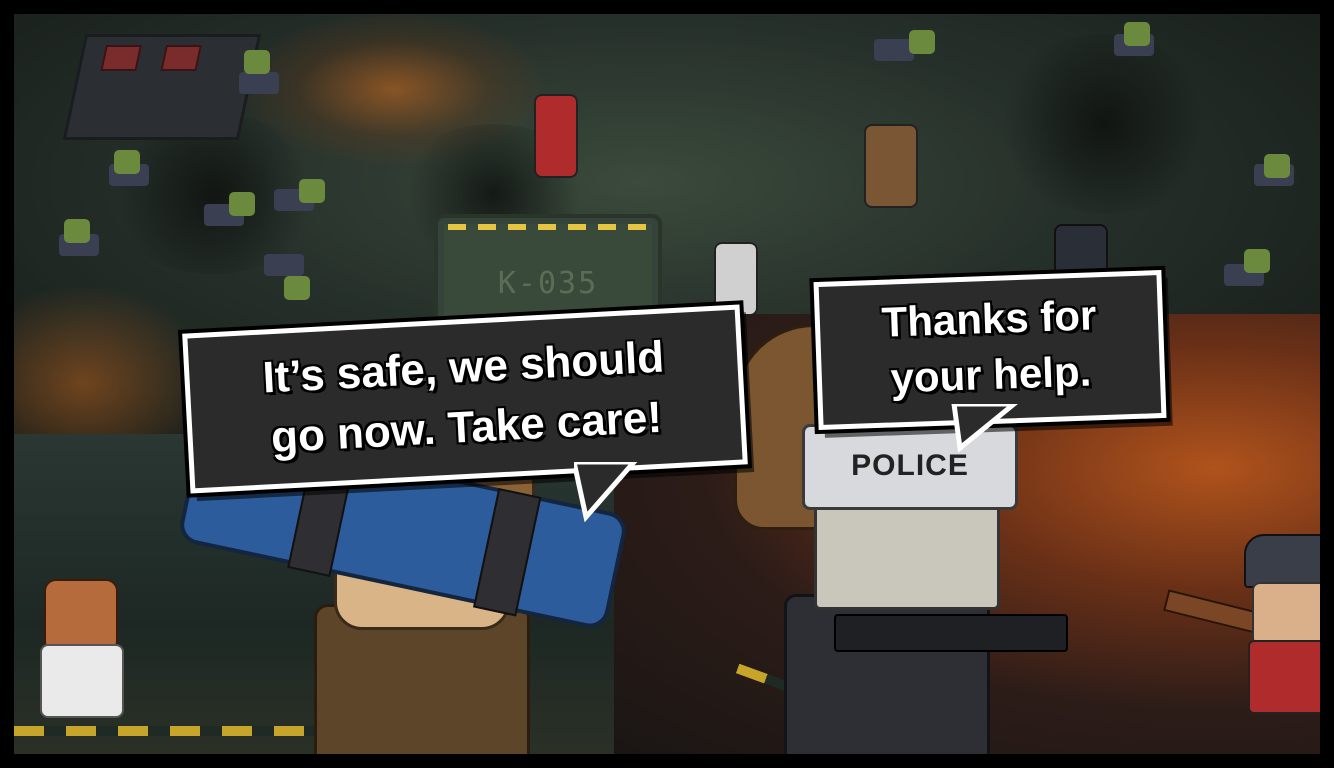 This screenshot has width=1334, height=768. I want to click on supply-crate, so click(162, 87).